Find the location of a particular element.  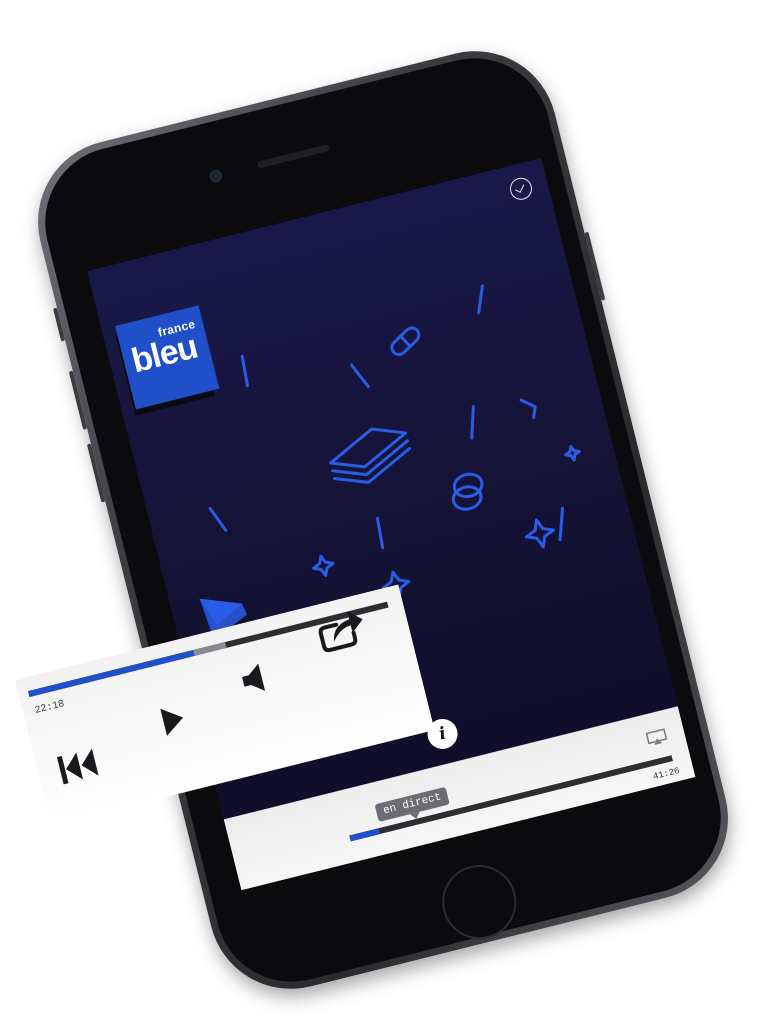

duration-label: 41:26 is located at coordinates (666, 774).